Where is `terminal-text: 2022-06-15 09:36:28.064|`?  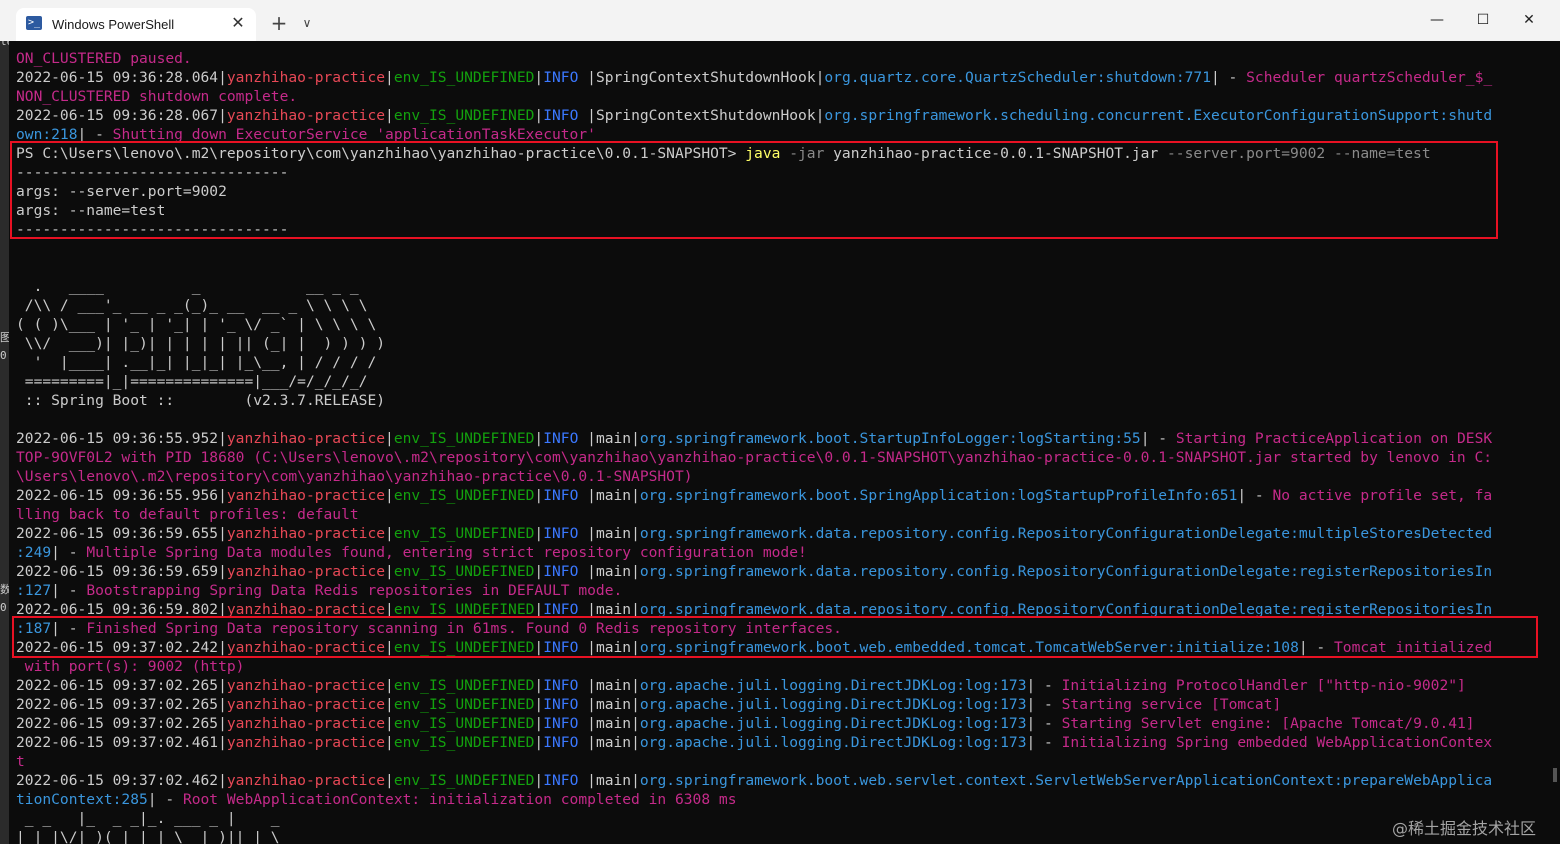
terminal-text: 2022-06-15 09:36:28.064| is located at coordinates (121, 77).